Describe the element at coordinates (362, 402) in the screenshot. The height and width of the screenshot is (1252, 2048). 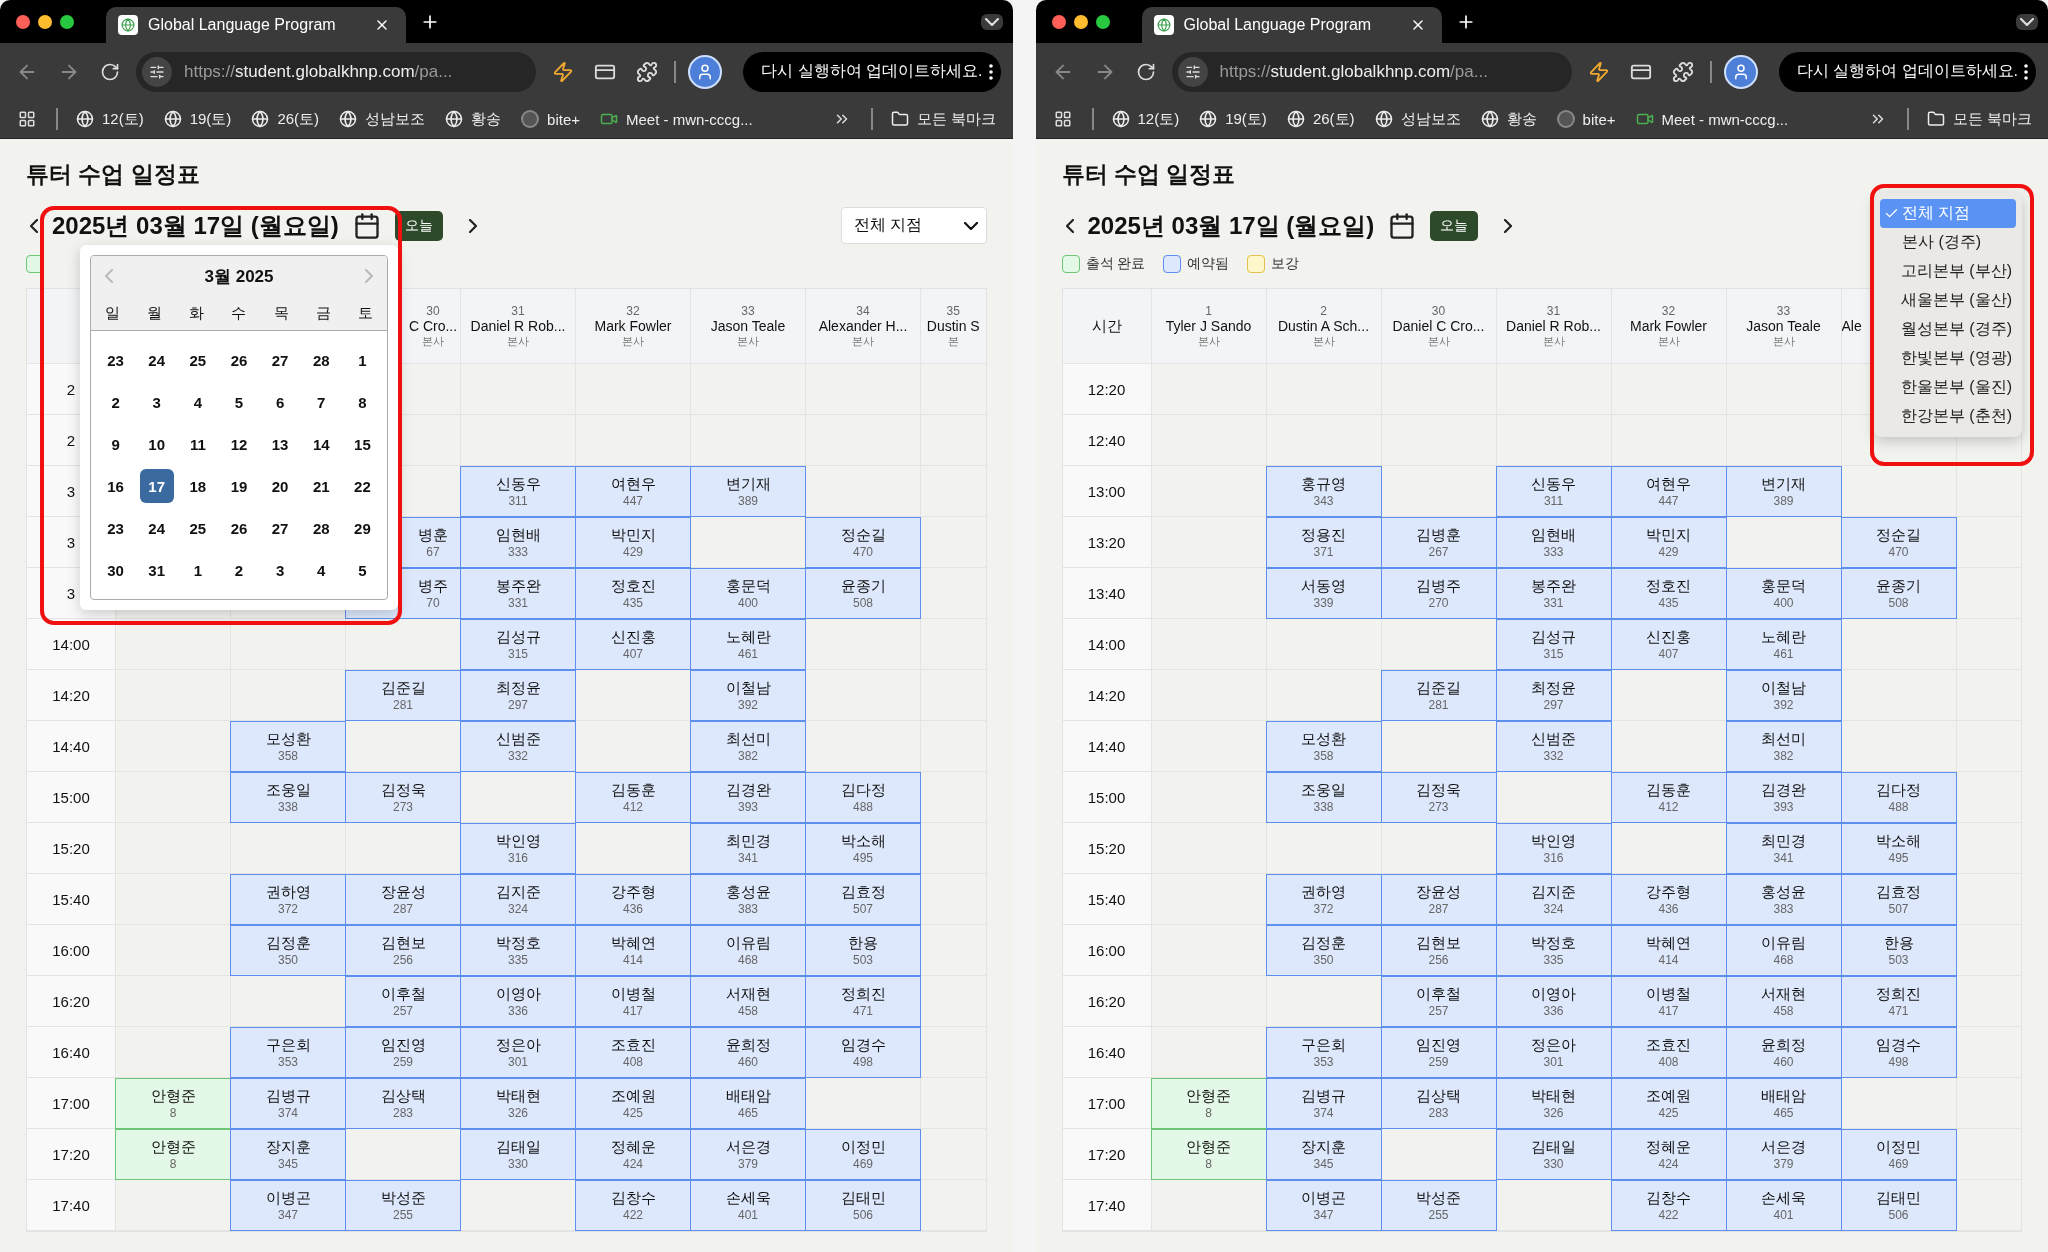
I see `calendar-day: 8` at that location.